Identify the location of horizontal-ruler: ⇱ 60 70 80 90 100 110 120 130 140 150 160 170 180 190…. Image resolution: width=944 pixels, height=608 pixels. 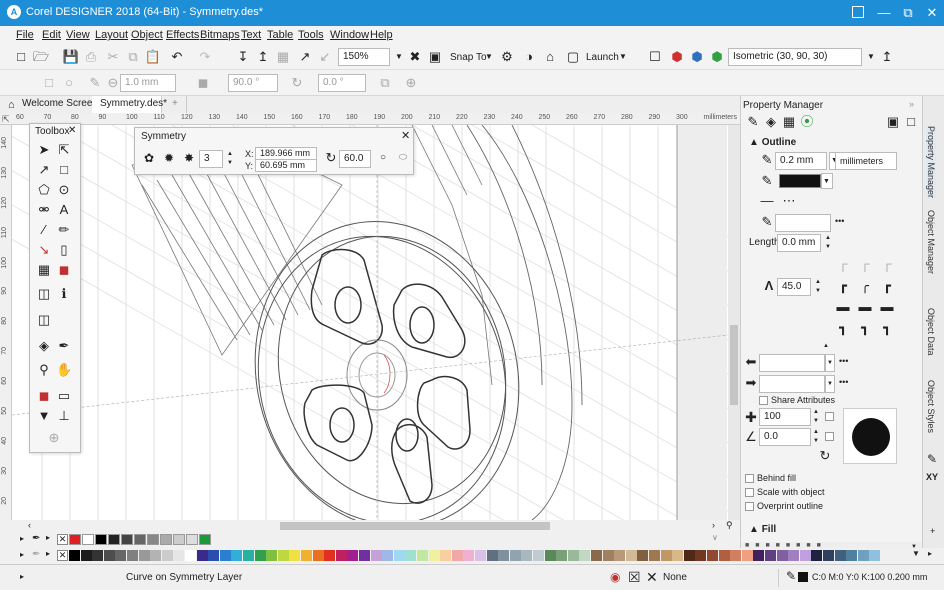
(370, 119).